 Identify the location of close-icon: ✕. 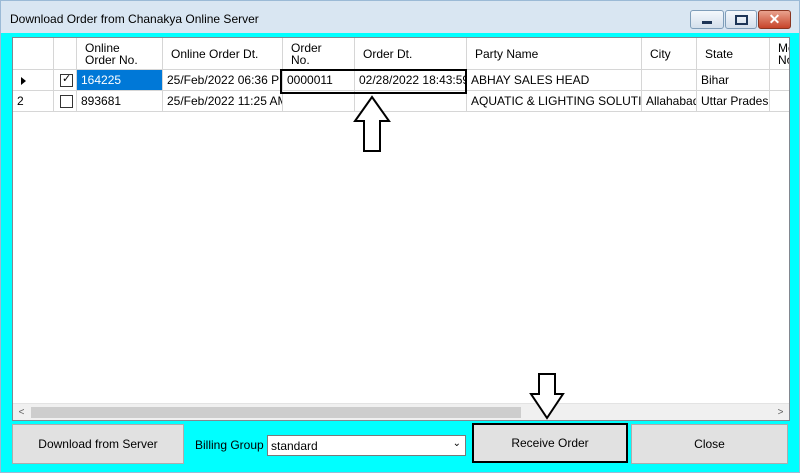
(774, 19).